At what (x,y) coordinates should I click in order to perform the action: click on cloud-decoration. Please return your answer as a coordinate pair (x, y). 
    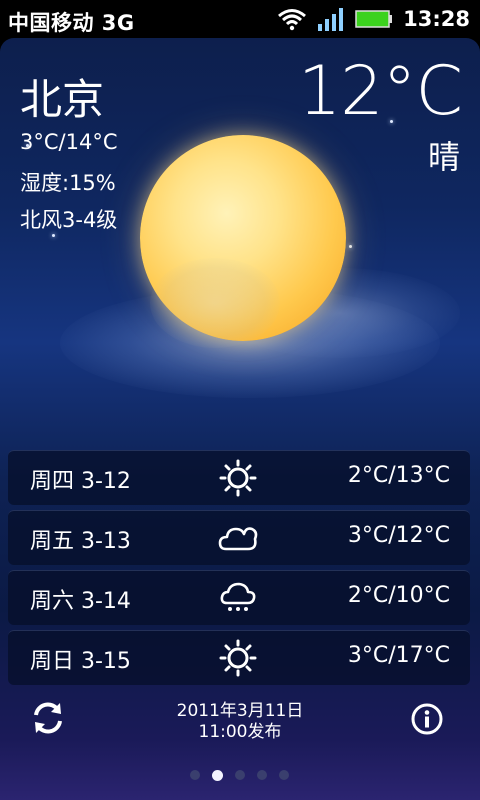
    Looking at the image, I should click on (215, 303).